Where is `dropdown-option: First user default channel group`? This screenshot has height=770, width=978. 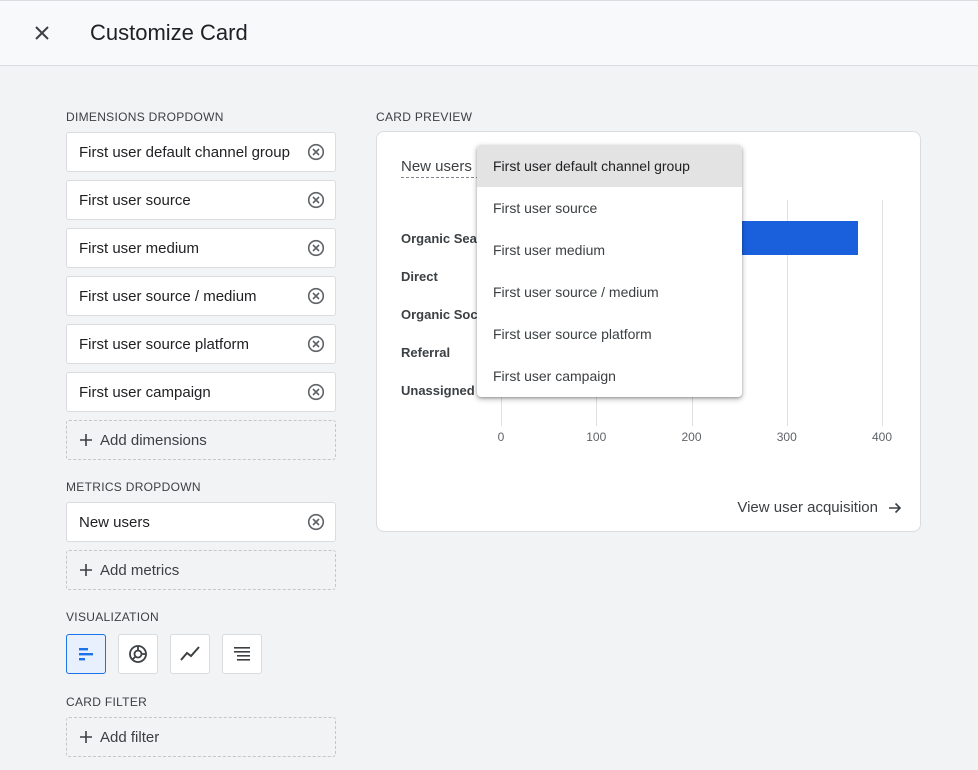
dropdown-option: First user default channel group is located at coordinates (609, 166).